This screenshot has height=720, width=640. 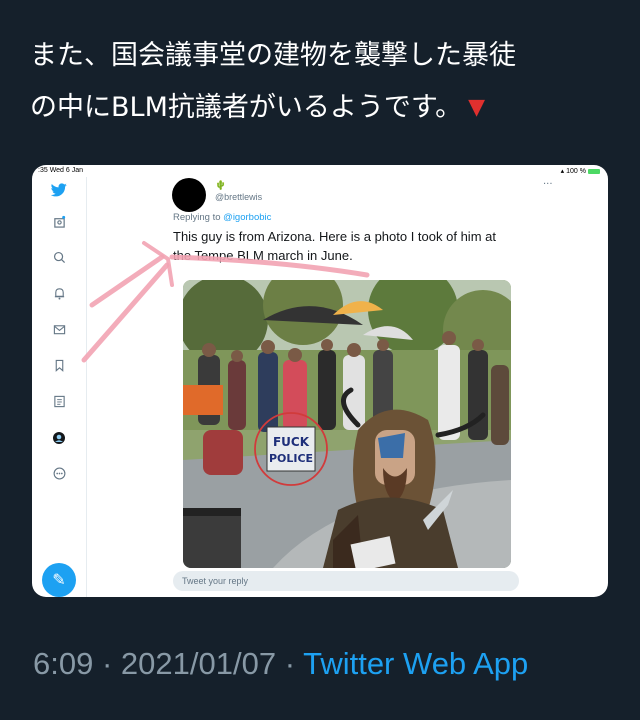 What do you see at coordinates (291, 458) in the screenshot?
I see `sign-text-line2: POLICE` at bounding box center [291, 458].